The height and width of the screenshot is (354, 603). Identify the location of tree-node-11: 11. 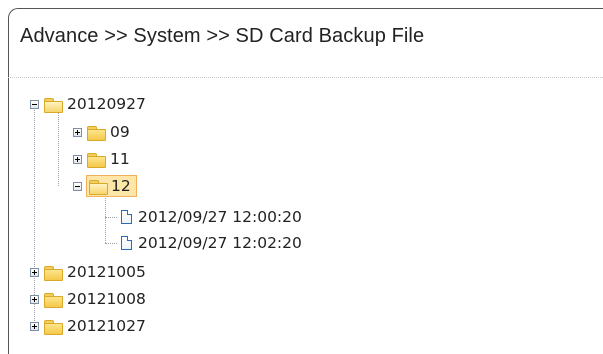
(102, 159).